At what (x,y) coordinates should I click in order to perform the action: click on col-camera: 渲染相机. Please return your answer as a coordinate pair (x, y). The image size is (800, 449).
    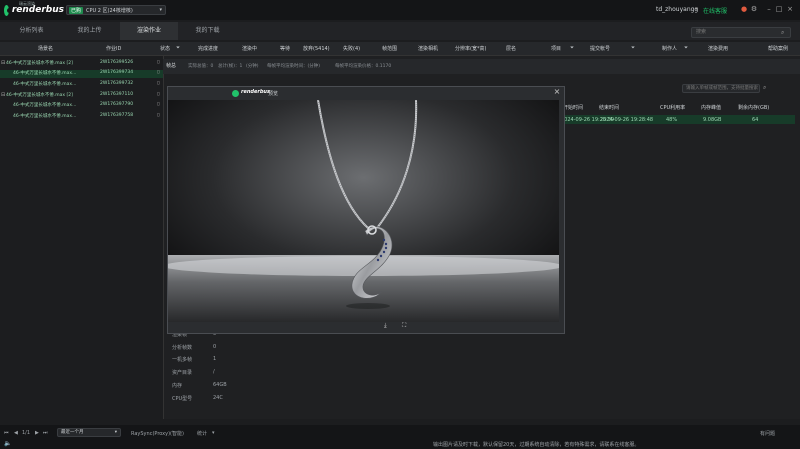
    Looking at the image, I should click on (428, 48).